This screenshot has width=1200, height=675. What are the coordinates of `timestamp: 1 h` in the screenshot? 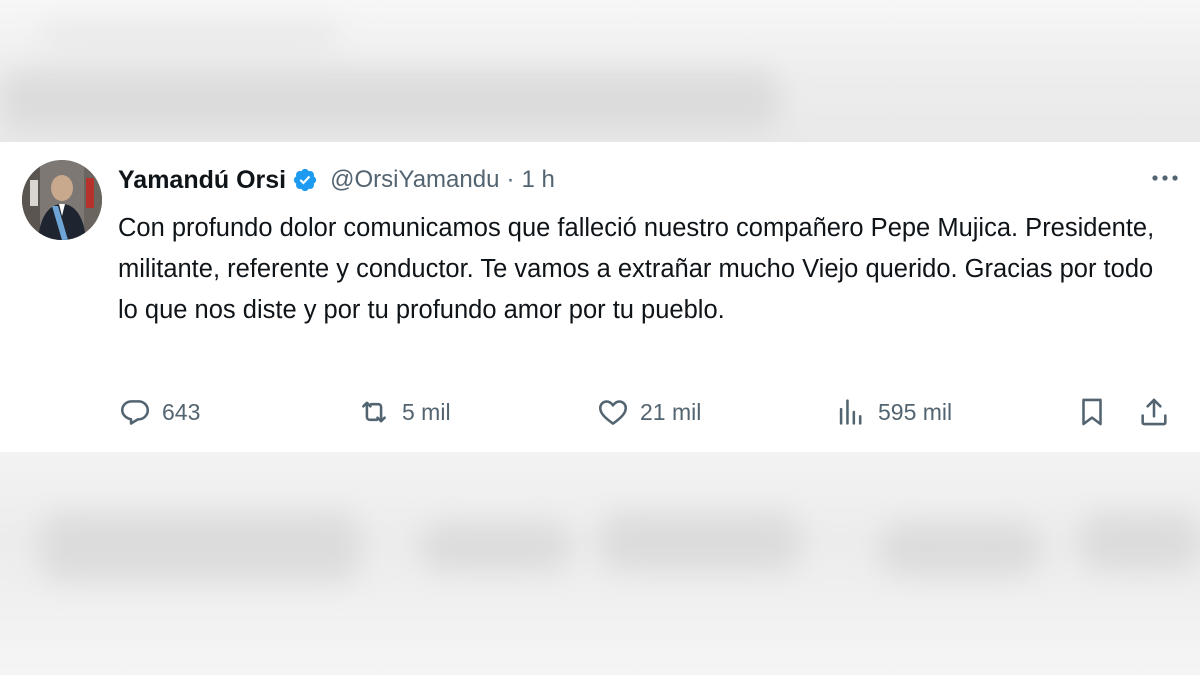 It's located at (537, 180).